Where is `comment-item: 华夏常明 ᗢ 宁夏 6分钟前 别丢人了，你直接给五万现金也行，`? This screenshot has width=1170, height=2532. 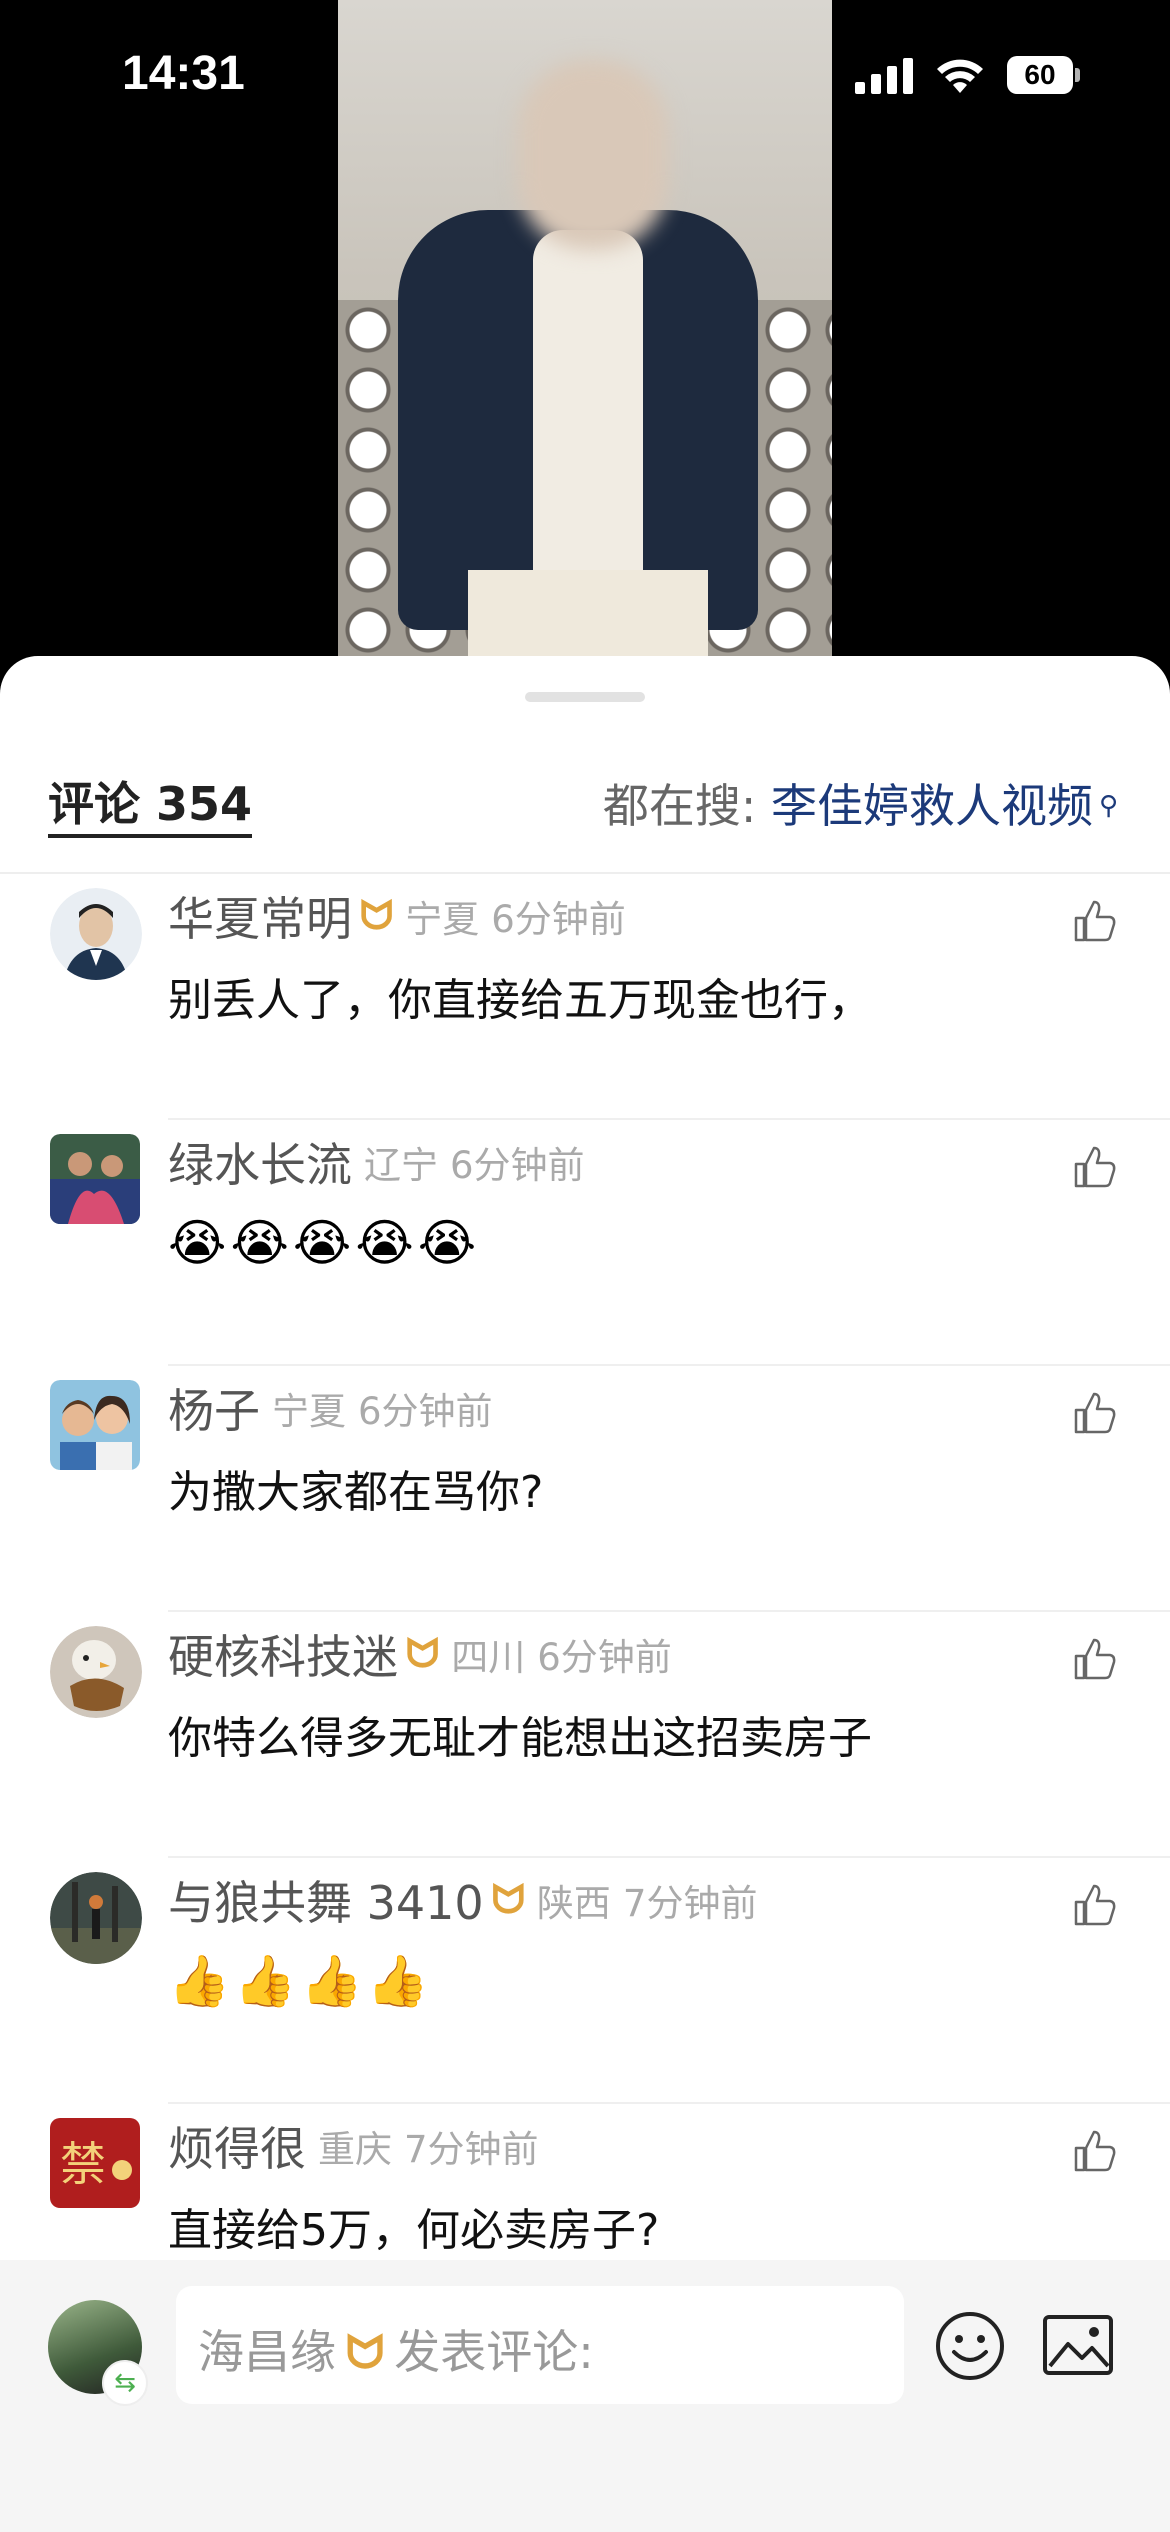
comment-item: 华夏常明 ᗢ 宁夏 6分钟前 别丢人了，你直接给五万现金也行， is located at coordinates (585, 997).